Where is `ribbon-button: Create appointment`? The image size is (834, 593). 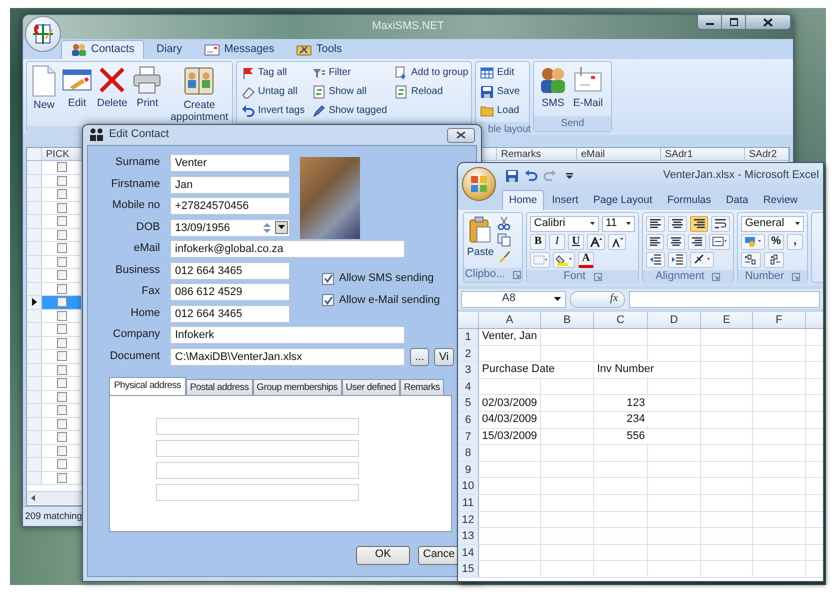
ribbon-button: Create appointment is located at coordinates (199, 94).